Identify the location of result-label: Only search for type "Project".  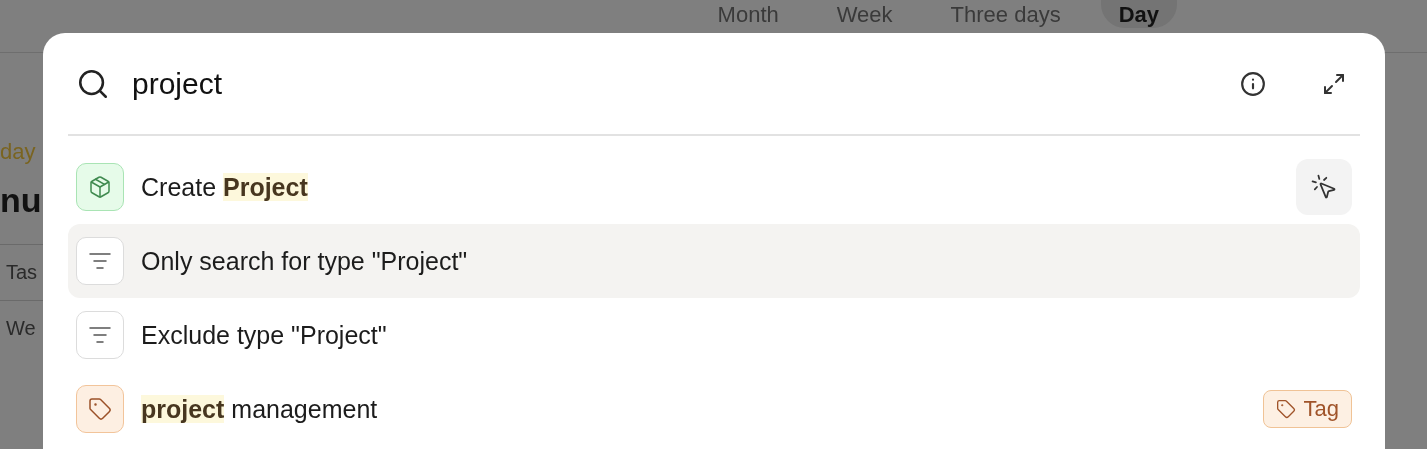
(305, 261).